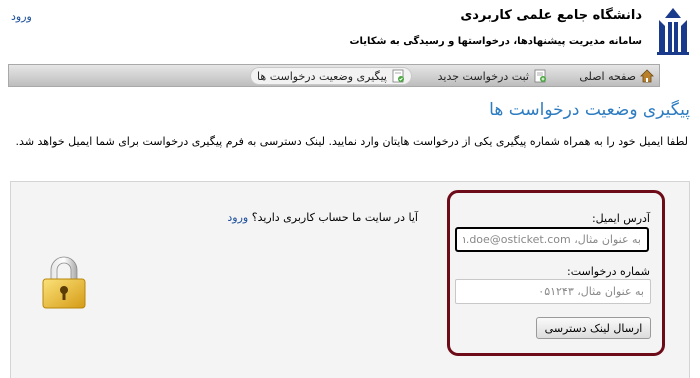 The width and height of the screenshot is (700, 378). Describe the element at coordinates (483, 76) in the screenshot. I see `nav-new-ticket-label: ثبت درخواست جدید` at that location.